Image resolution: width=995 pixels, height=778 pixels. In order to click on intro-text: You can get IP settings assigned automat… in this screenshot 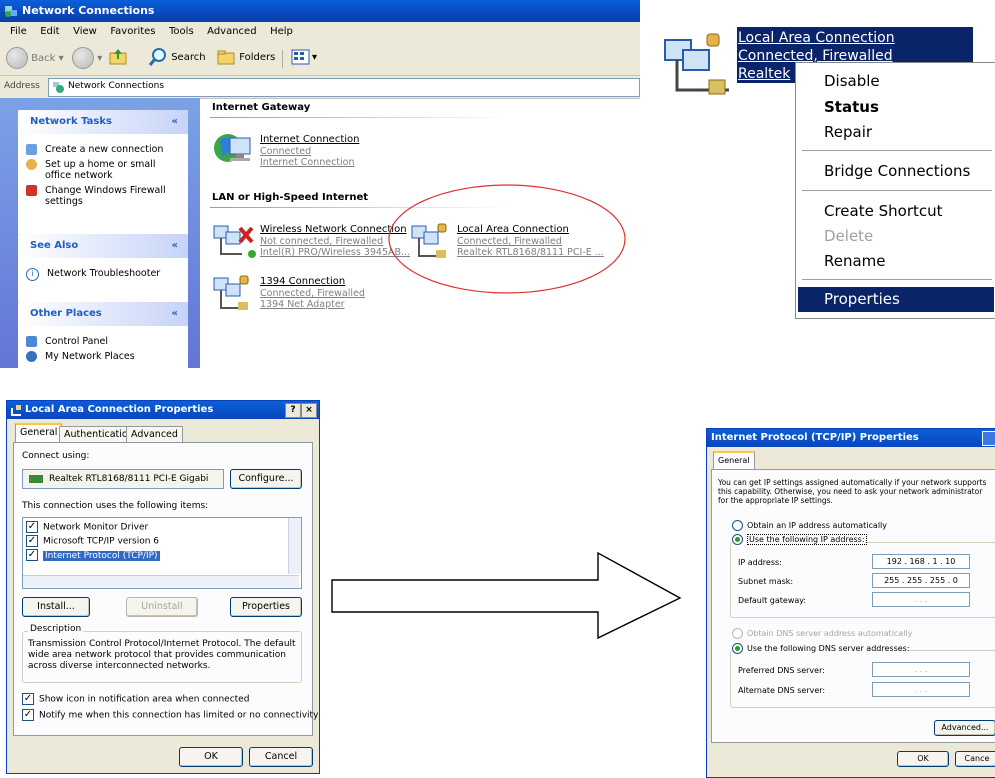, I will do `click(852, 491)`.